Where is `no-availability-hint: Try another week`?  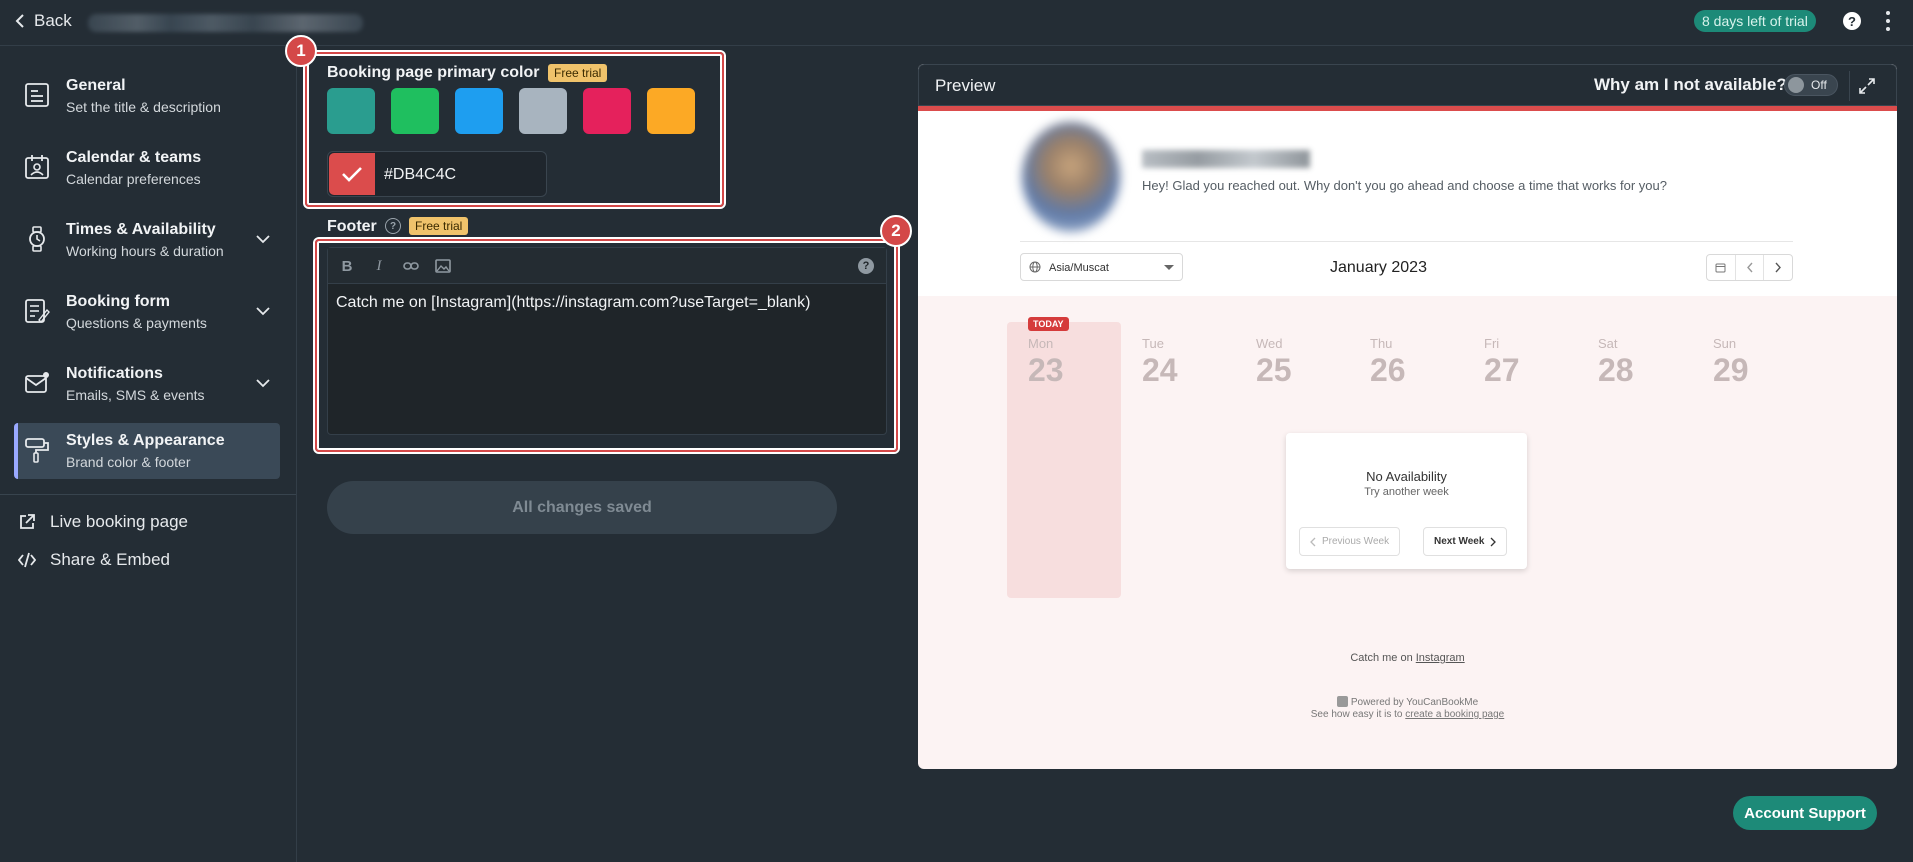
no-availability-hint: Try another week is located at coordinates (1406, 492).